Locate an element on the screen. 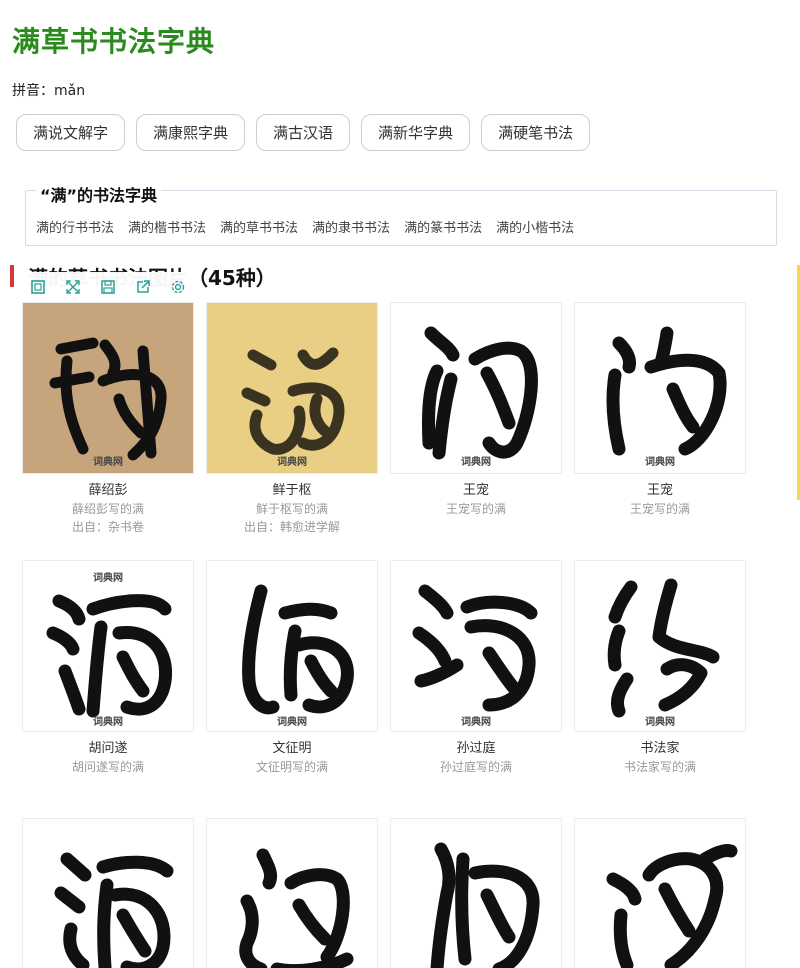  share-icon is located at coordinates (143, 287).